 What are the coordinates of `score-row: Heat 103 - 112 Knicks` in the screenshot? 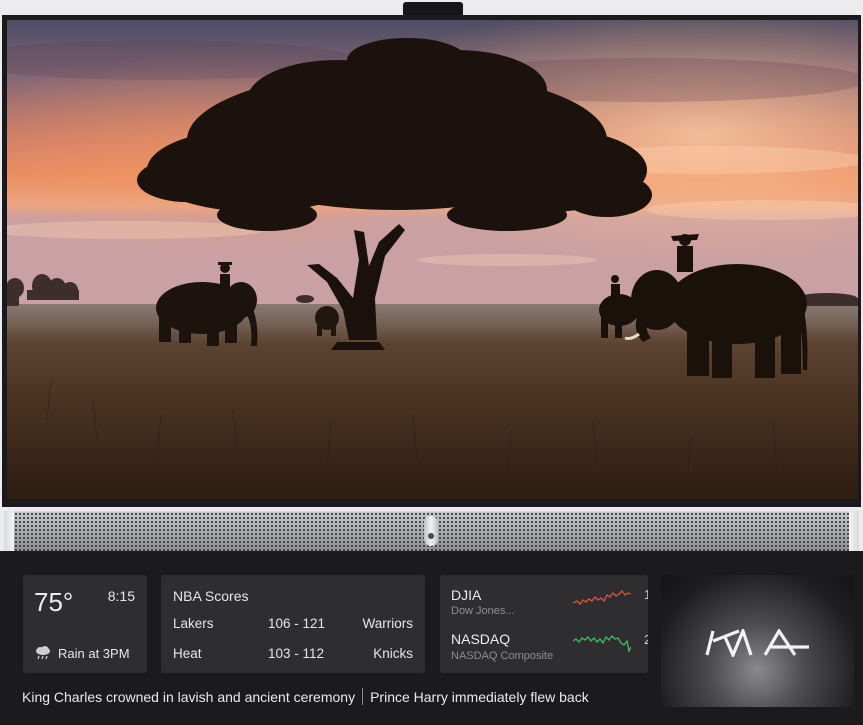 It's located at (293, 655).